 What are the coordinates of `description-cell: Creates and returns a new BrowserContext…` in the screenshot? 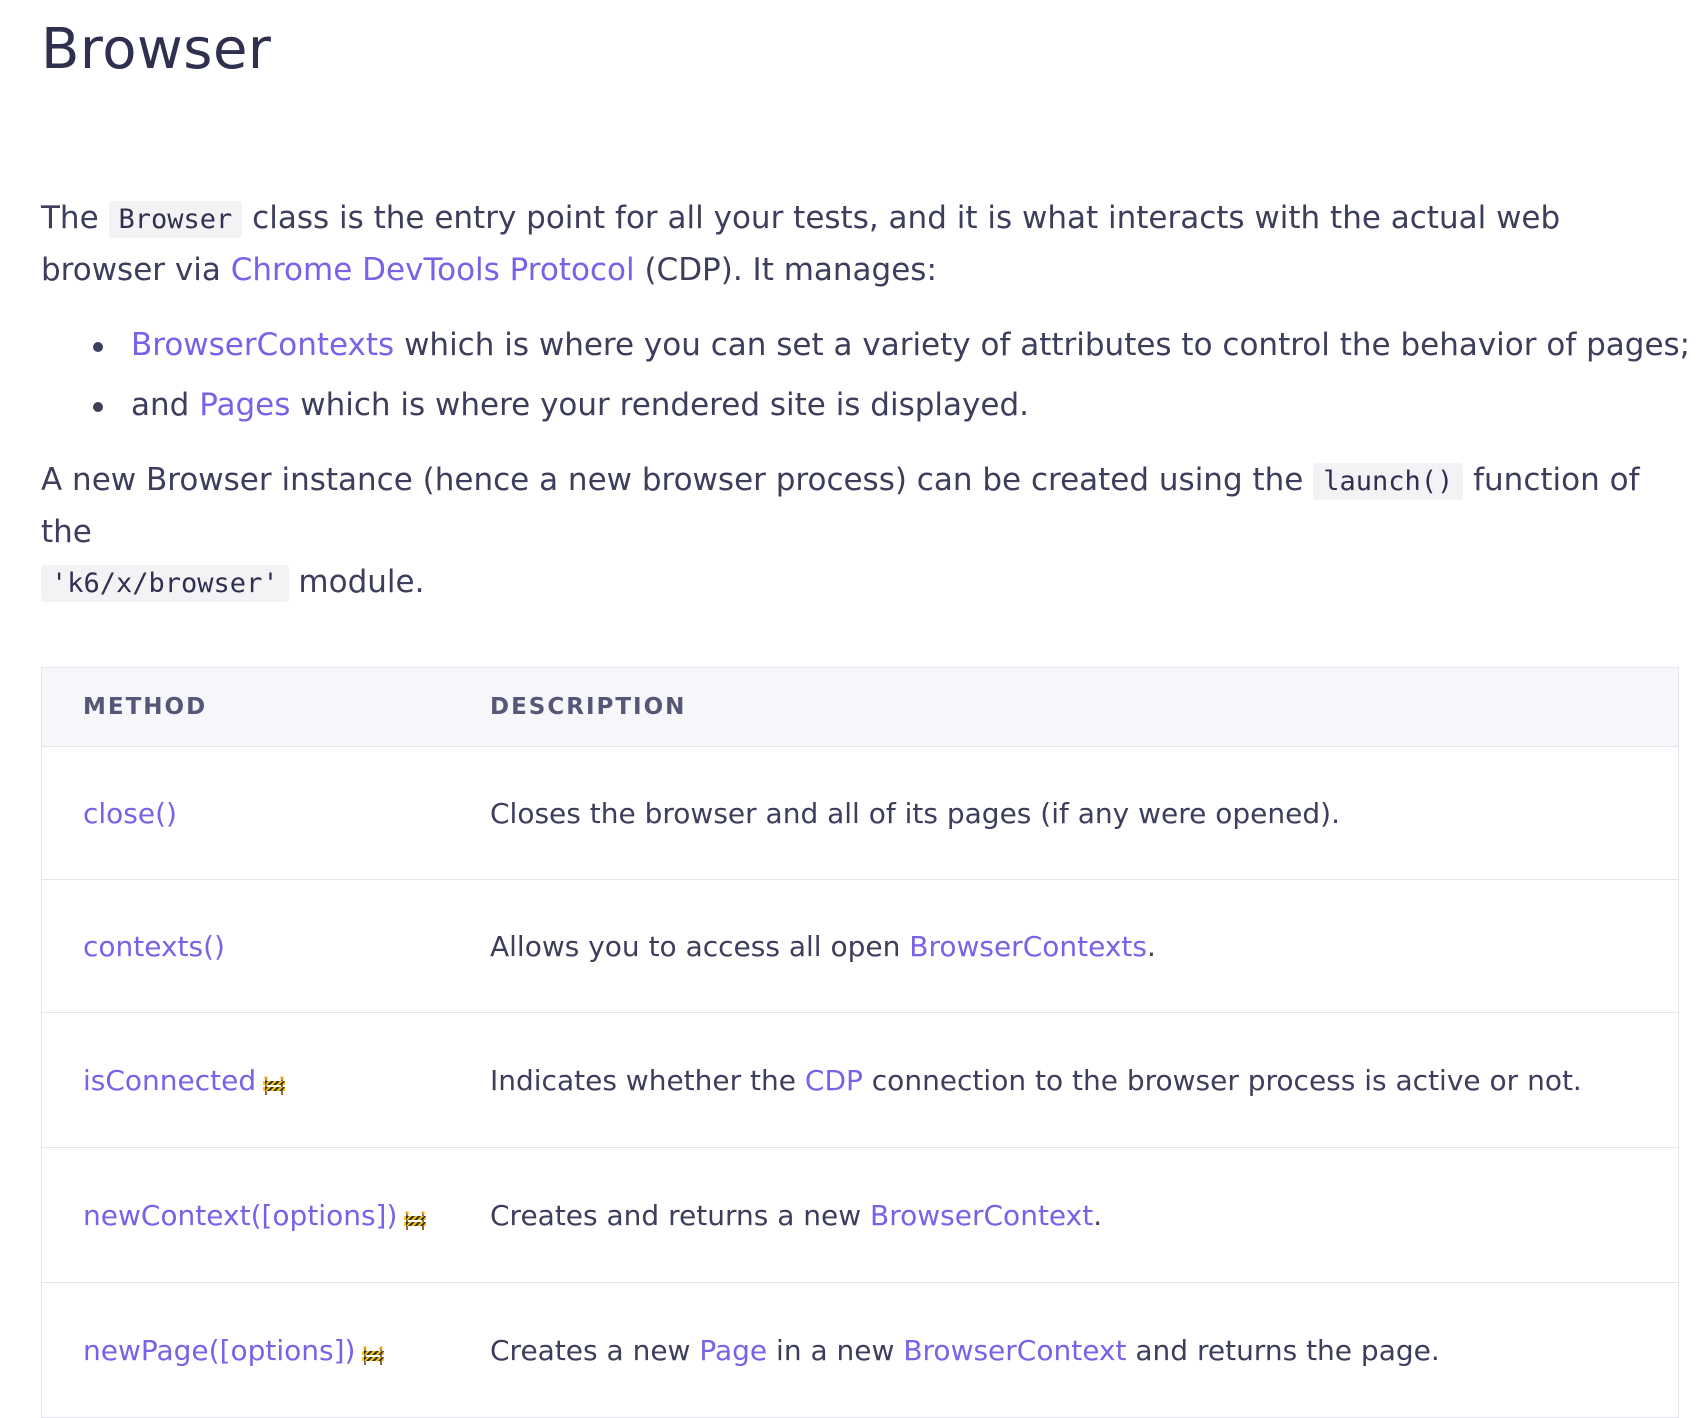 It's located at (1084, 1215).